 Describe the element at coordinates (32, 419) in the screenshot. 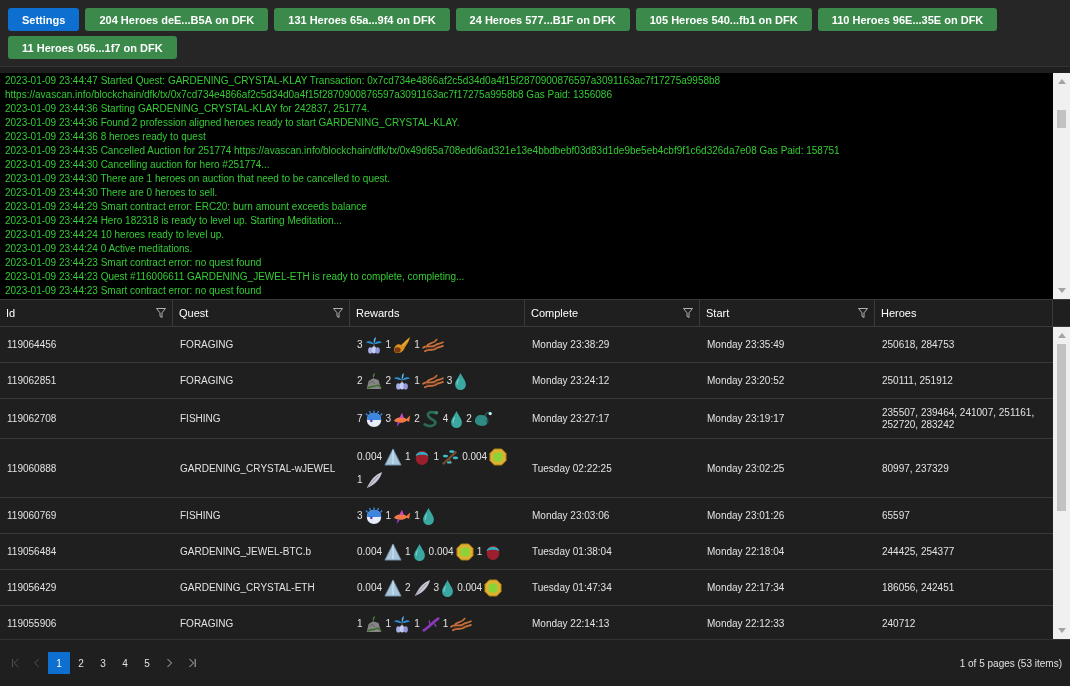

I see `quest-id: 119062708` at that location.